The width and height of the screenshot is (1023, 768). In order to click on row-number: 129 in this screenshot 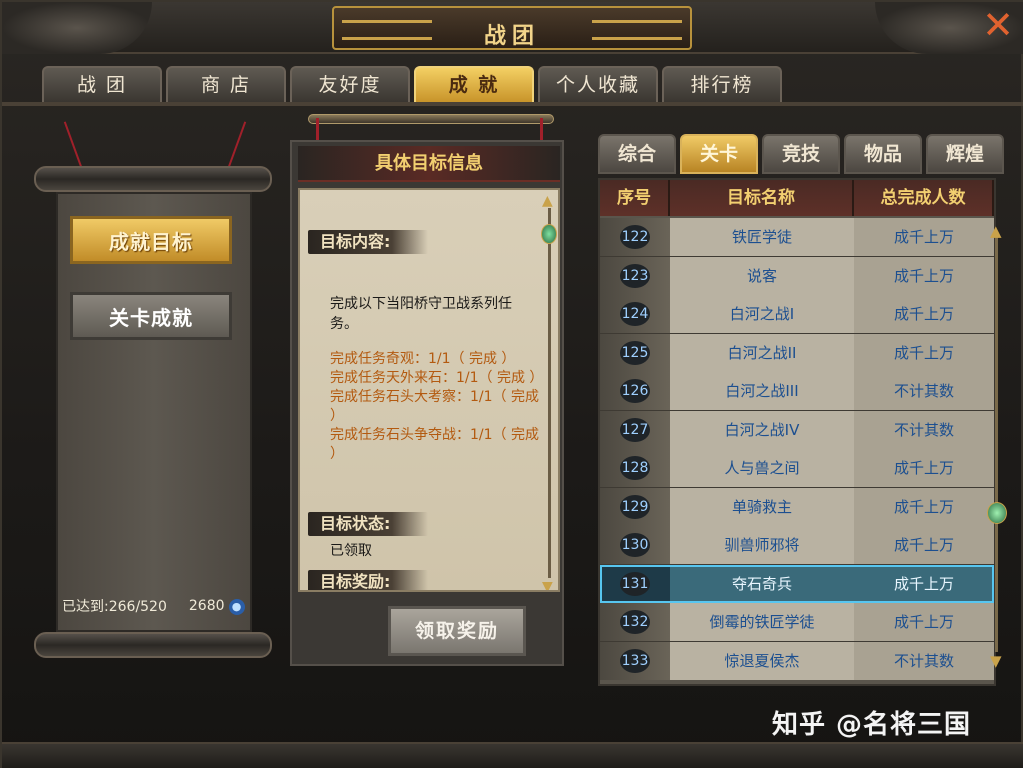, I will do `click(635, 506)`.